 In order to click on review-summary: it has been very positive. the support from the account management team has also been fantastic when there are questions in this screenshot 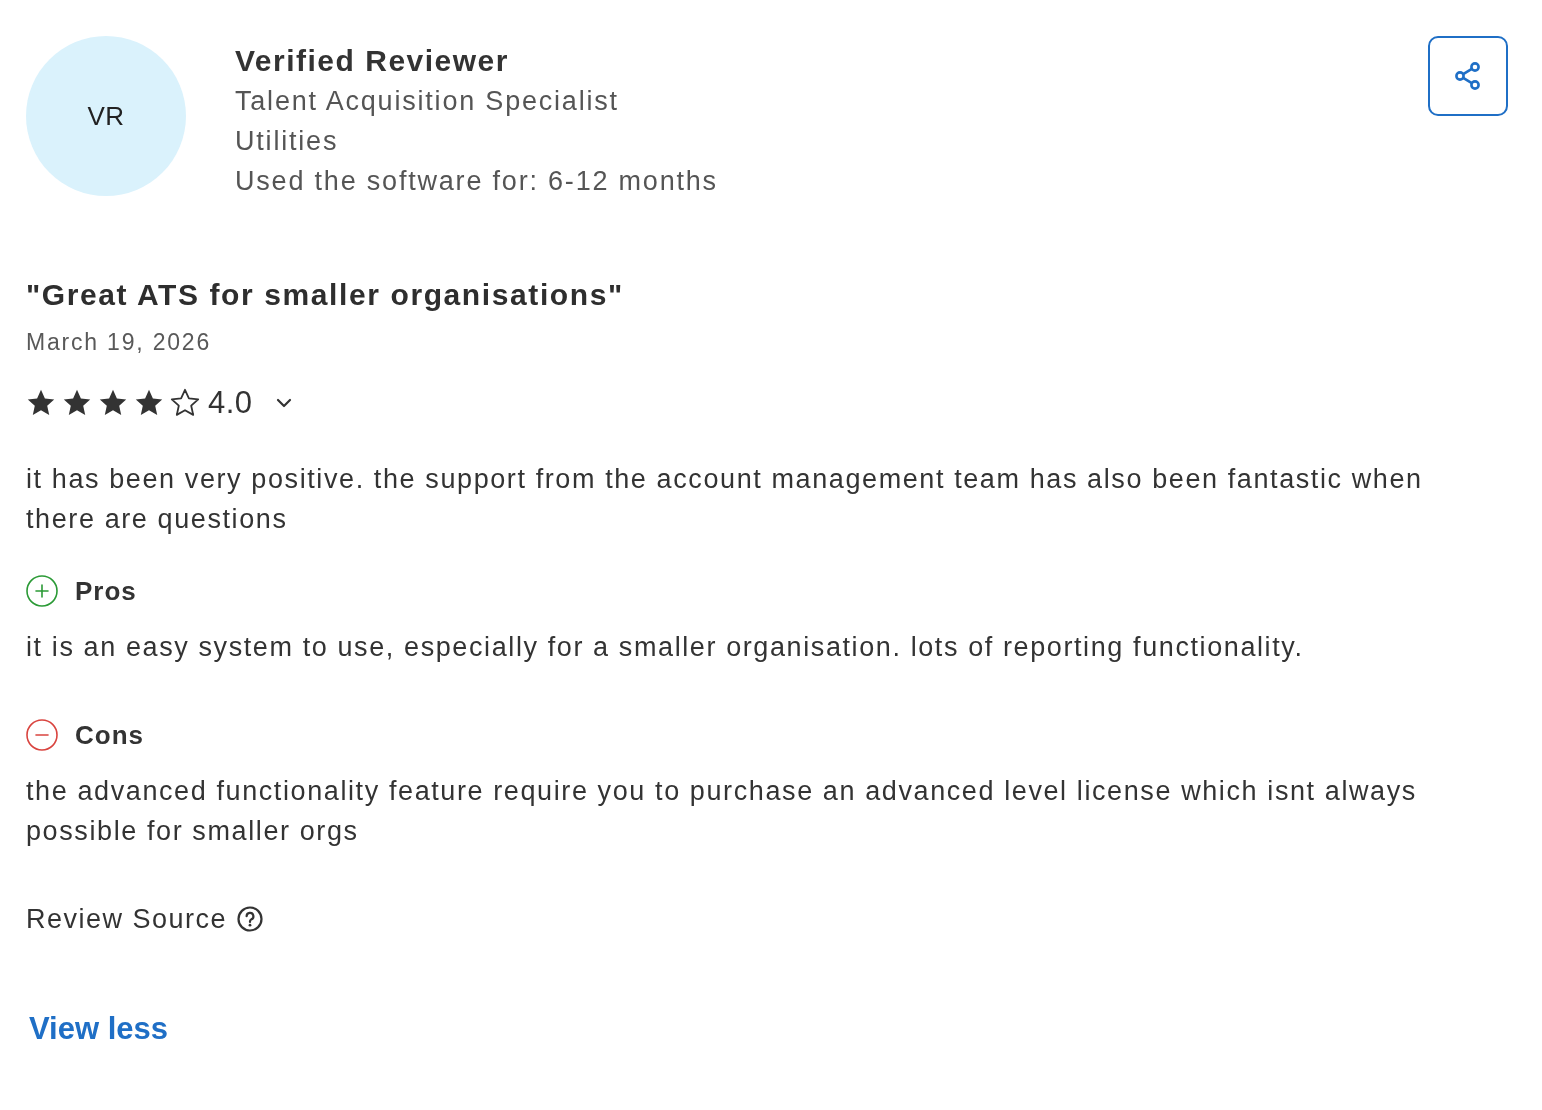, I will do `click(725, 499)`.